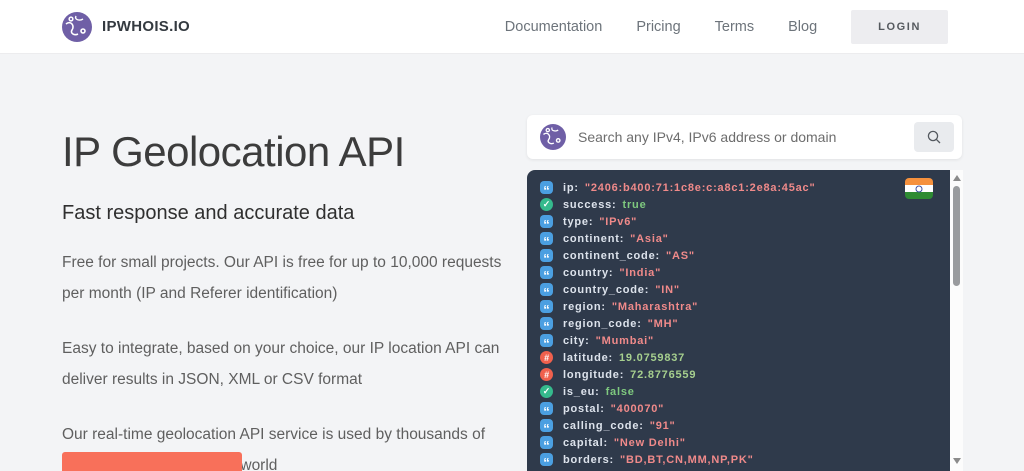 The height and width of the screenshot is (471, 1024). I want to click on search-bar, so click(744, 137).